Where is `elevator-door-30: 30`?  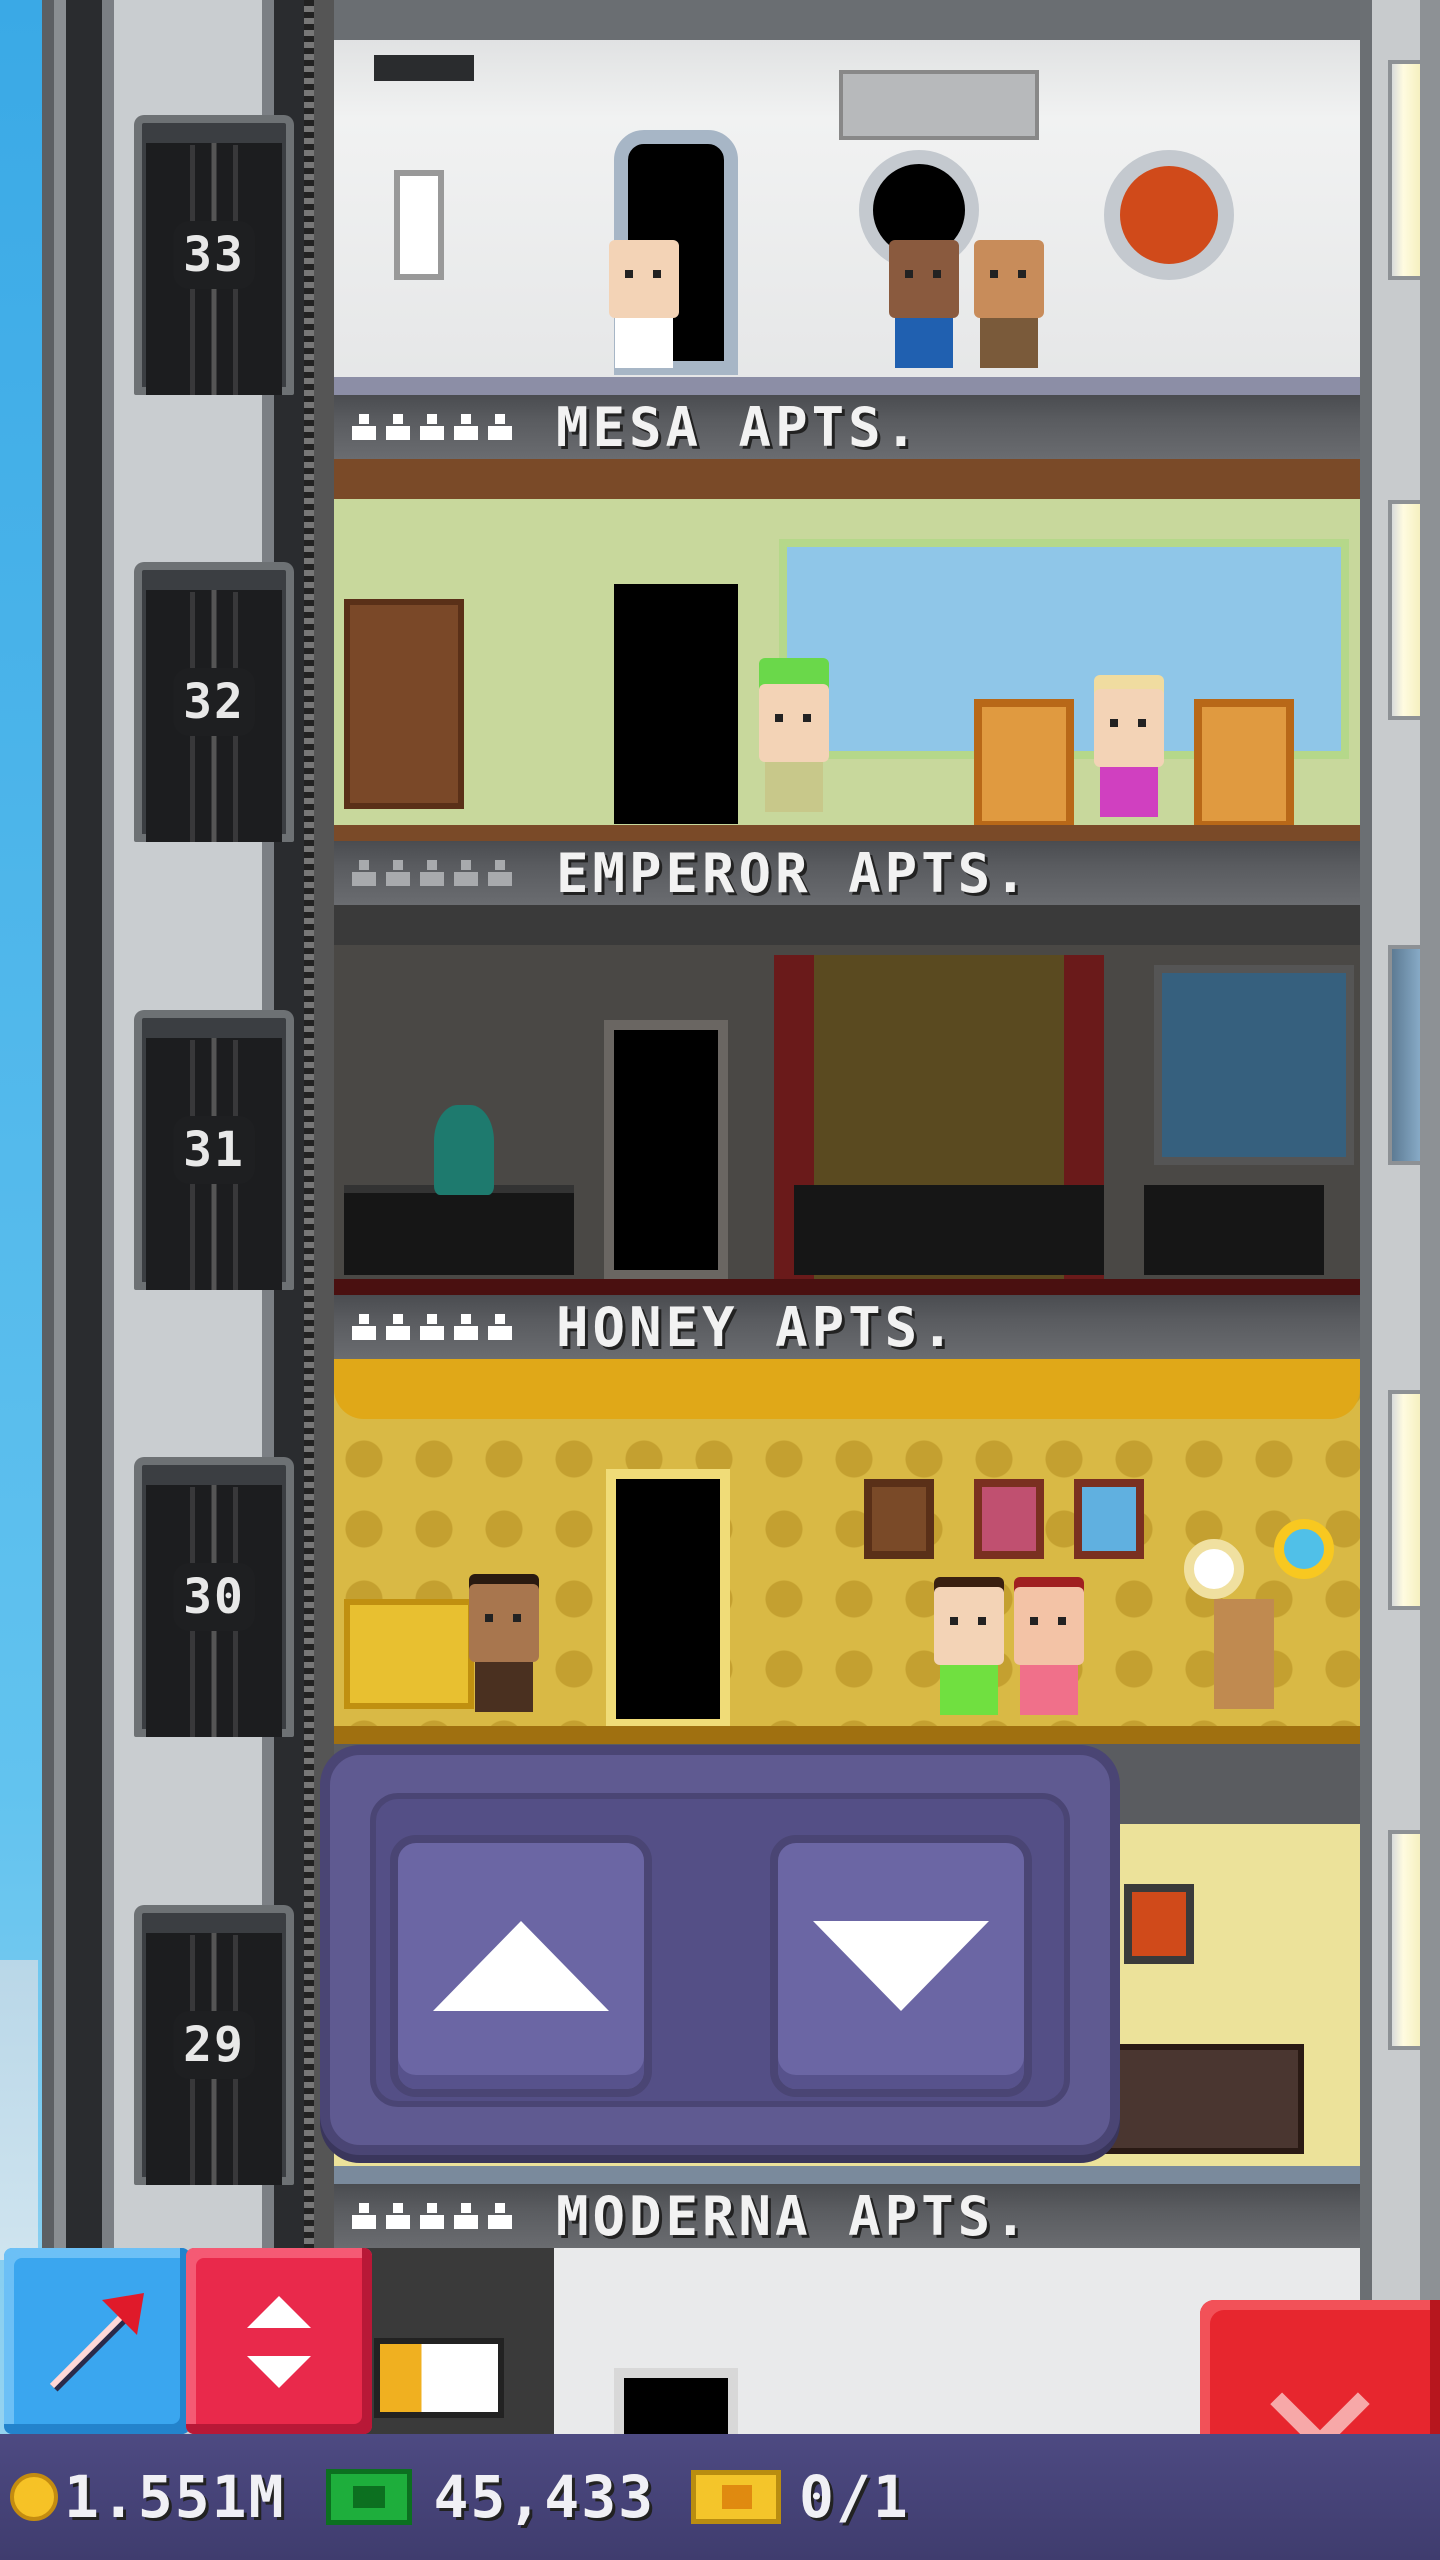 elevator-door-30: 30 is located at coordinates (214, 1597).